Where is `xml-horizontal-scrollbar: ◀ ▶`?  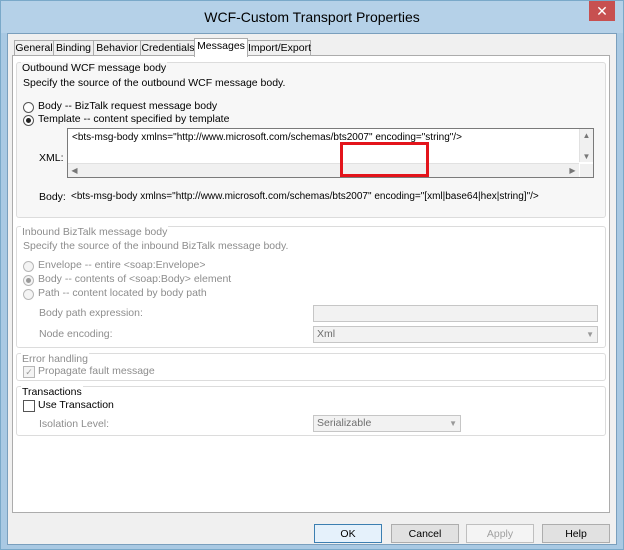
xml-horizontal-scrollbar: ◀ ▶ is located at coordinates (323, 170).